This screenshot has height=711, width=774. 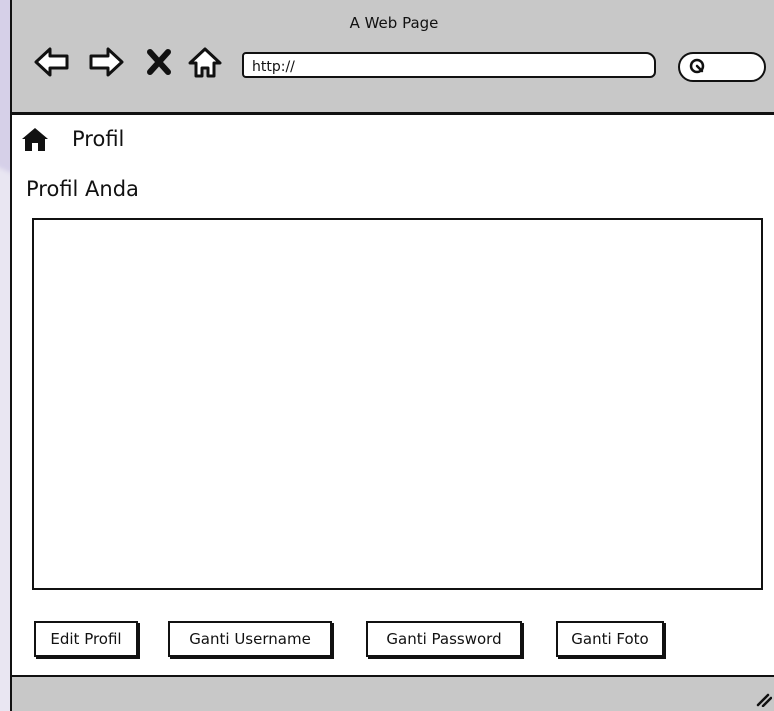 What do you see at coordinates (393, 693) in the screenshot?
I see `status-bar` at bounding box center [393, 693].